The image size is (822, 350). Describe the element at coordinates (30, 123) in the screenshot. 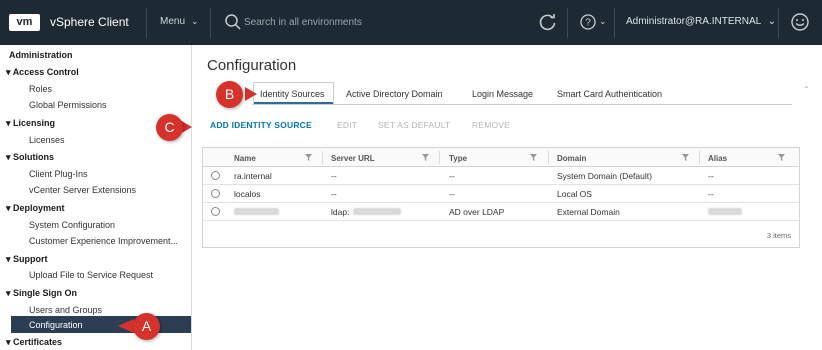

I see `sidebar-group-licensing: ▾ Licensing` at that location.